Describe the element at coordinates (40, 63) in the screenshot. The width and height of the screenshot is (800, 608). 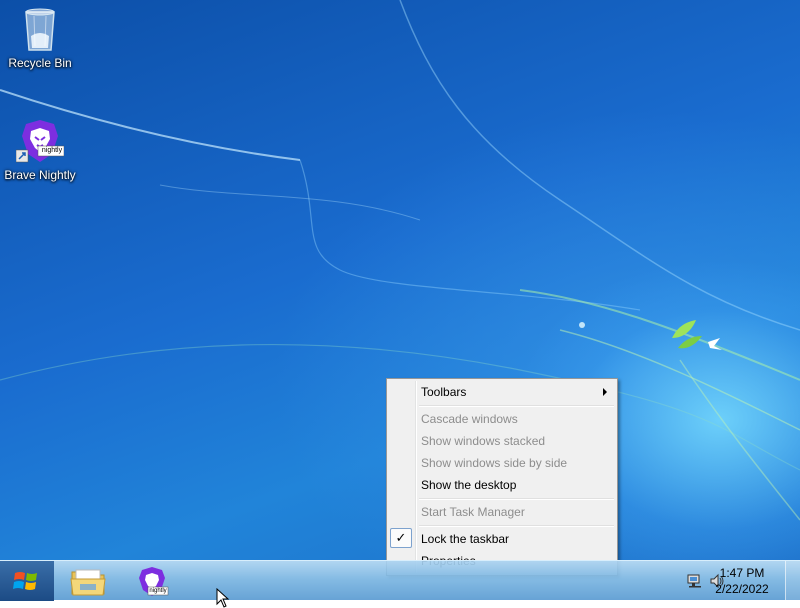
I see `desktop-icon-label: Recycle Bin` at that location.